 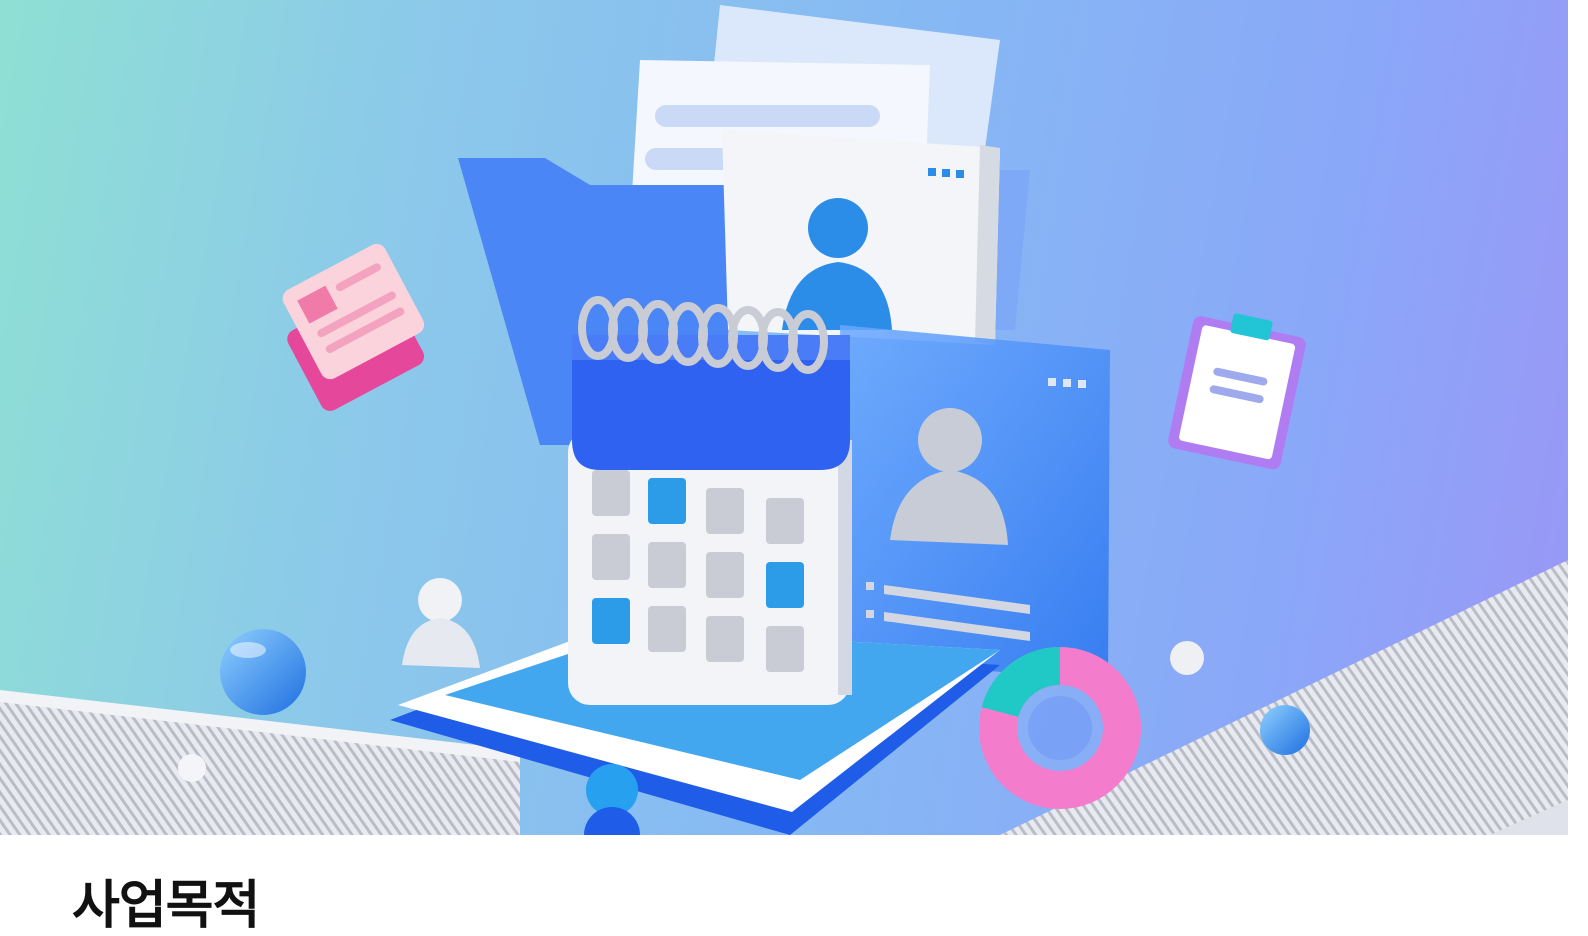 What do you see at coordinates (353, 327) in the screenshot?
I see `pink-document-icon` at bounding box center [353, 327].